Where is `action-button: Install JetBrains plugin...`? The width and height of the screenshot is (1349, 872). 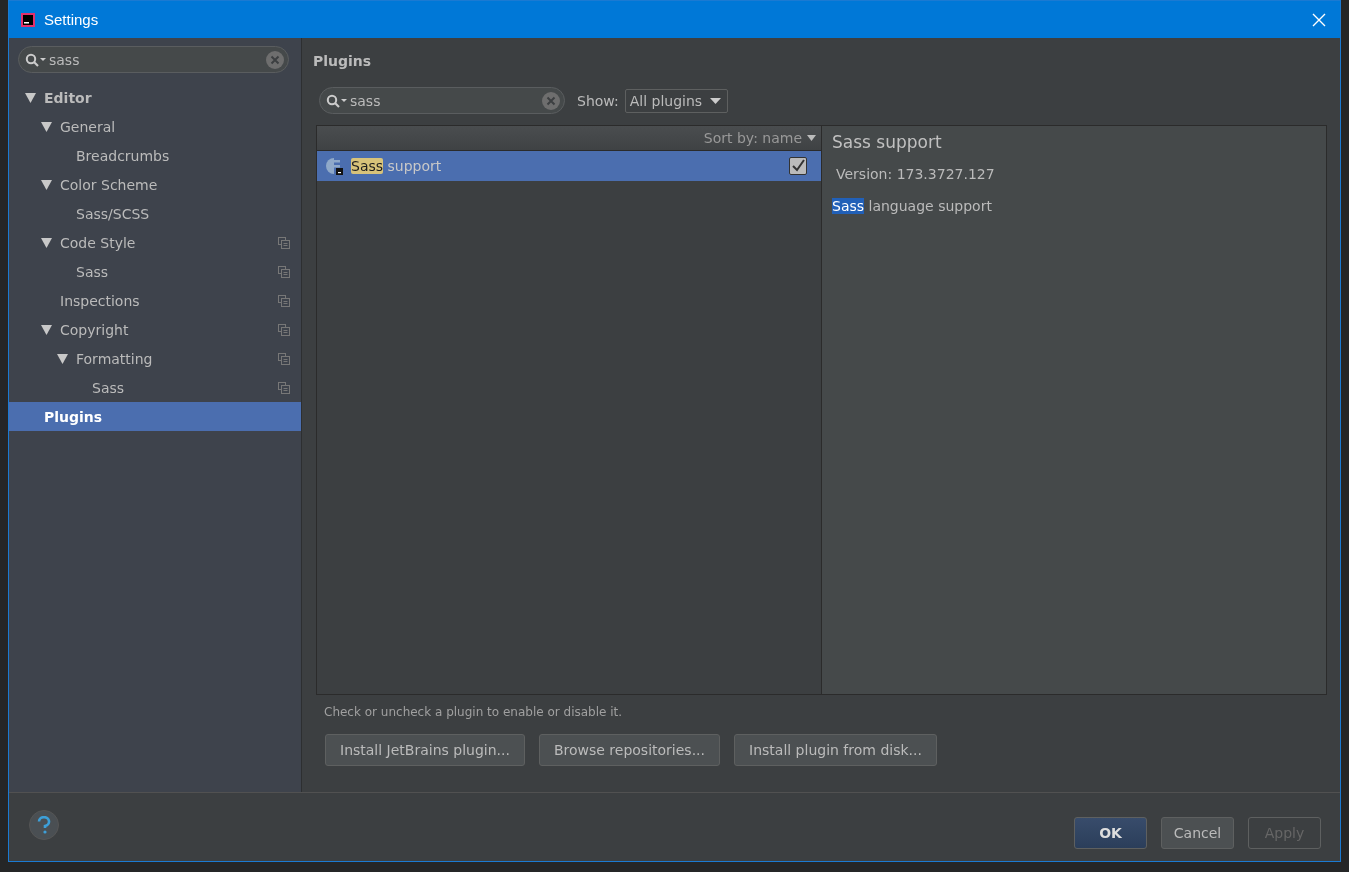
action-button: Install JetBrains plugin... is located at coordinates (425, 750).